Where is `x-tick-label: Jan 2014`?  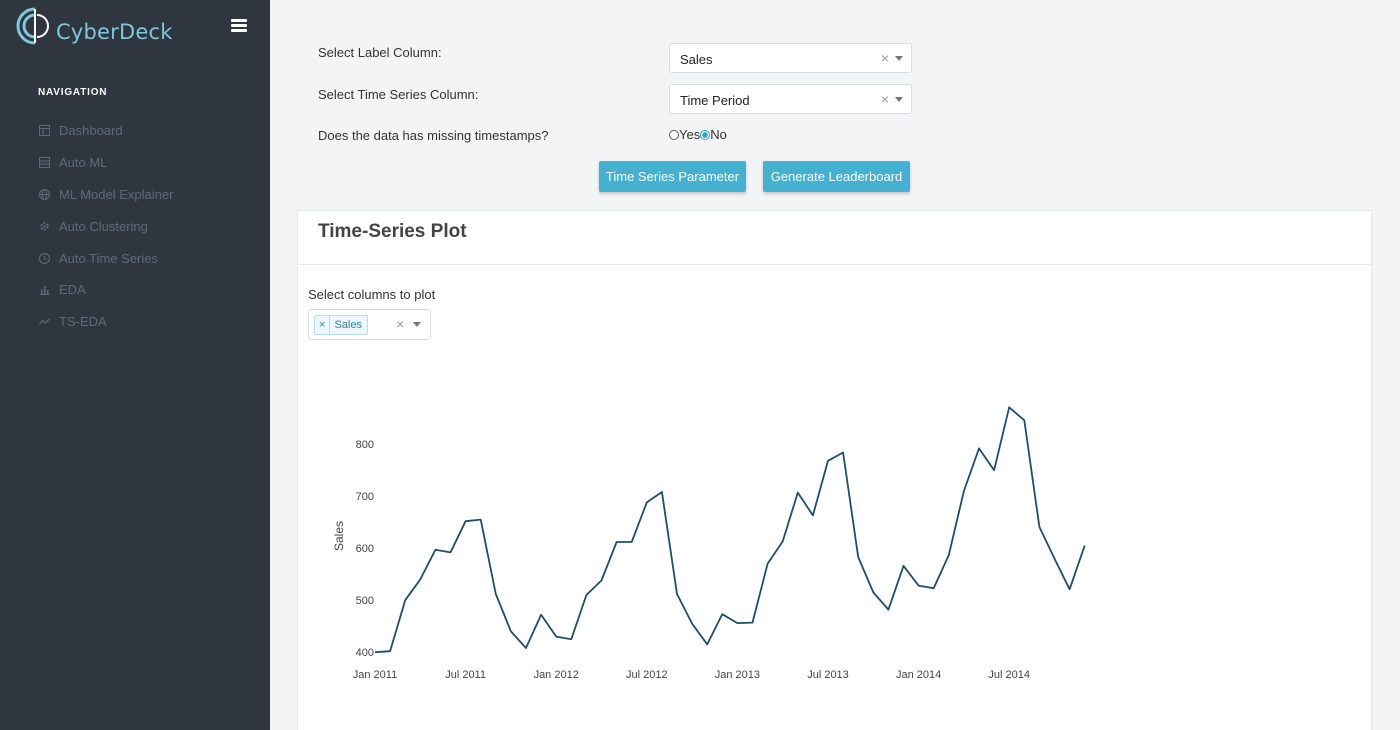 x-tick-label: Jan 2014 is located at coordinates (918, 675).